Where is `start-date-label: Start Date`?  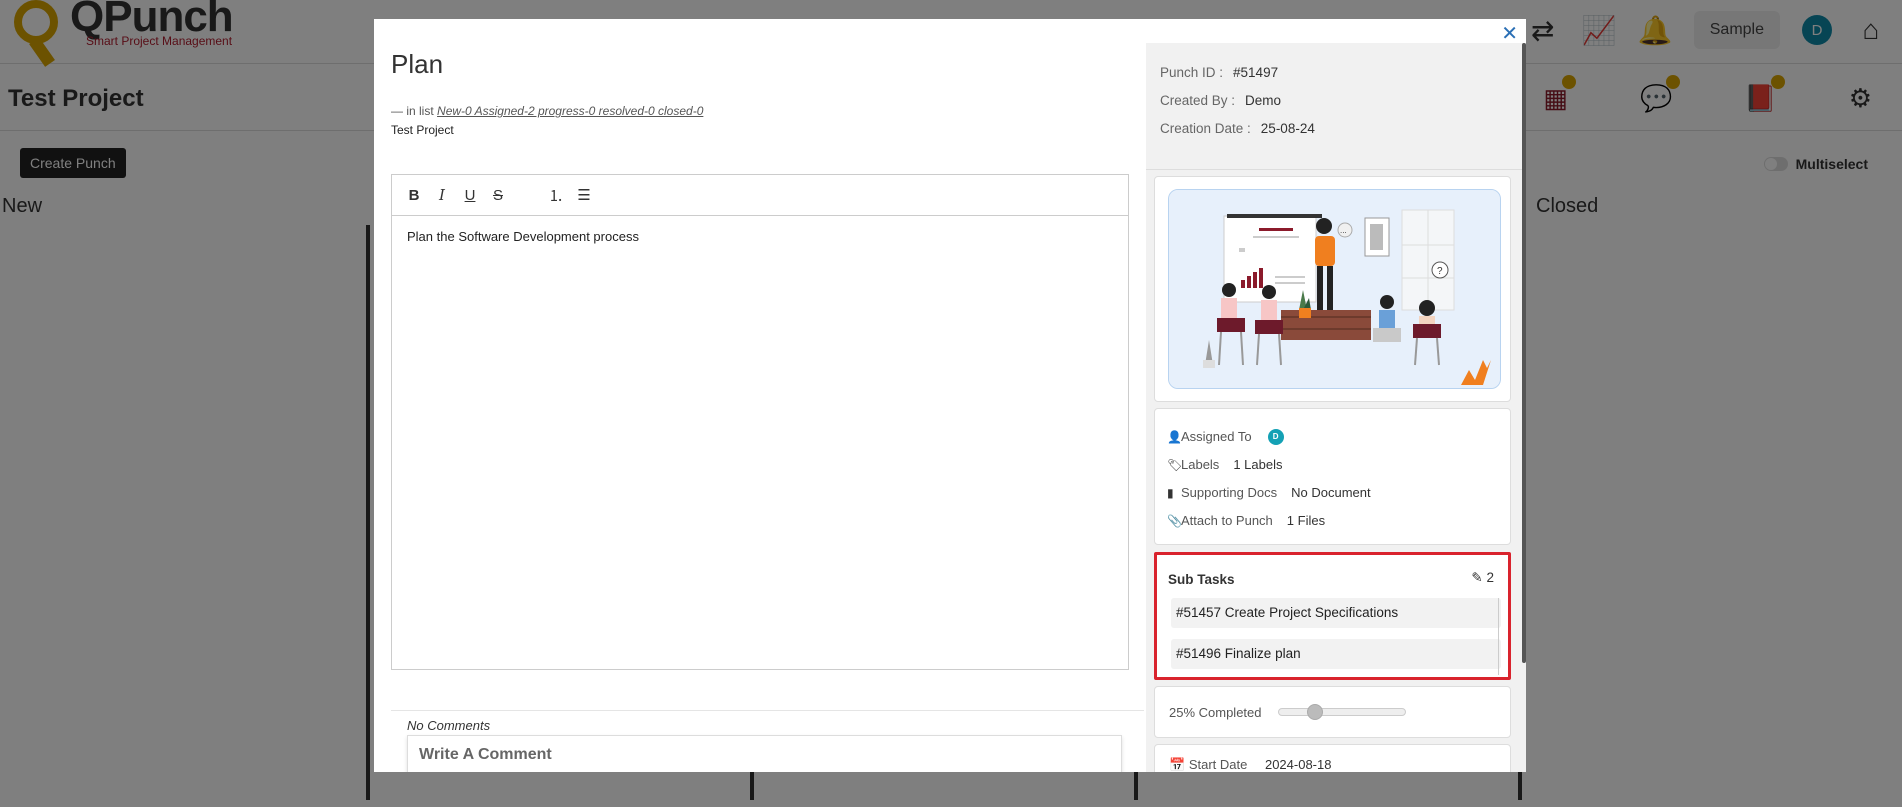 start-date-label: Start Date is located at coordinates (1218, 764).